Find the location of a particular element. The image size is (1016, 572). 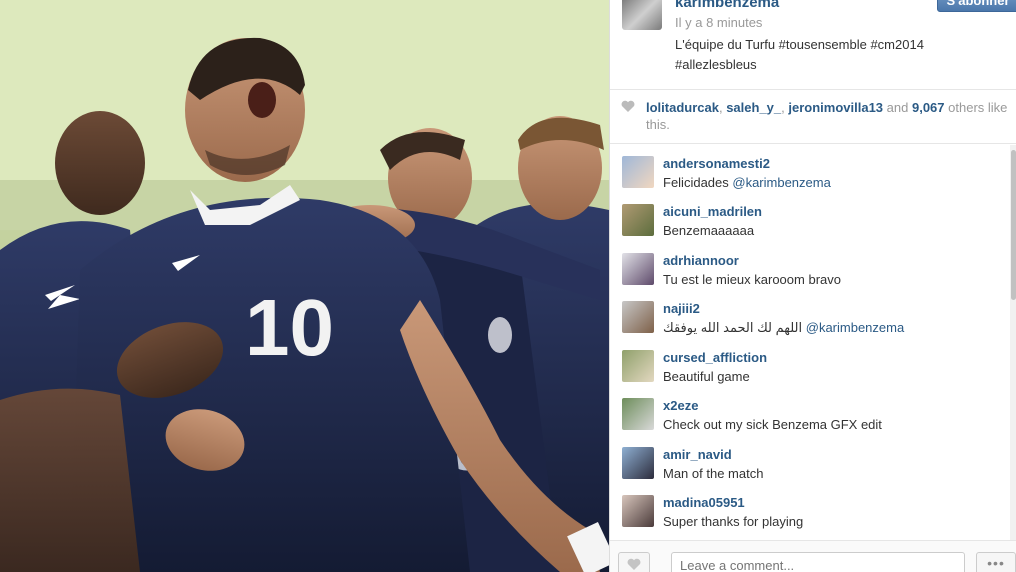

author-username: karimbenzema is located at coordinates (727, 5).